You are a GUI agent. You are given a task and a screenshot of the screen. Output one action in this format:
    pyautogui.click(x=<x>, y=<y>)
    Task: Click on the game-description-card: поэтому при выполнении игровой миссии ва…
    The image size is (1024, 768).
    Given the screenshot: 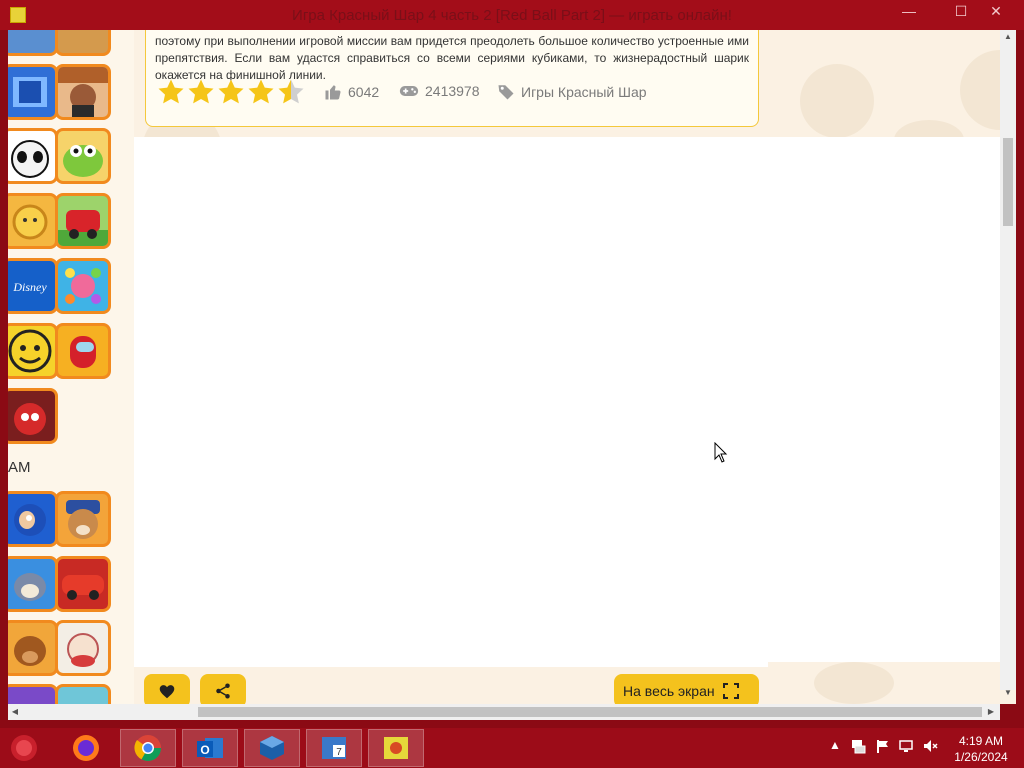 What is the action you would take?
    pyautogui.click(x=452, y=78)
    